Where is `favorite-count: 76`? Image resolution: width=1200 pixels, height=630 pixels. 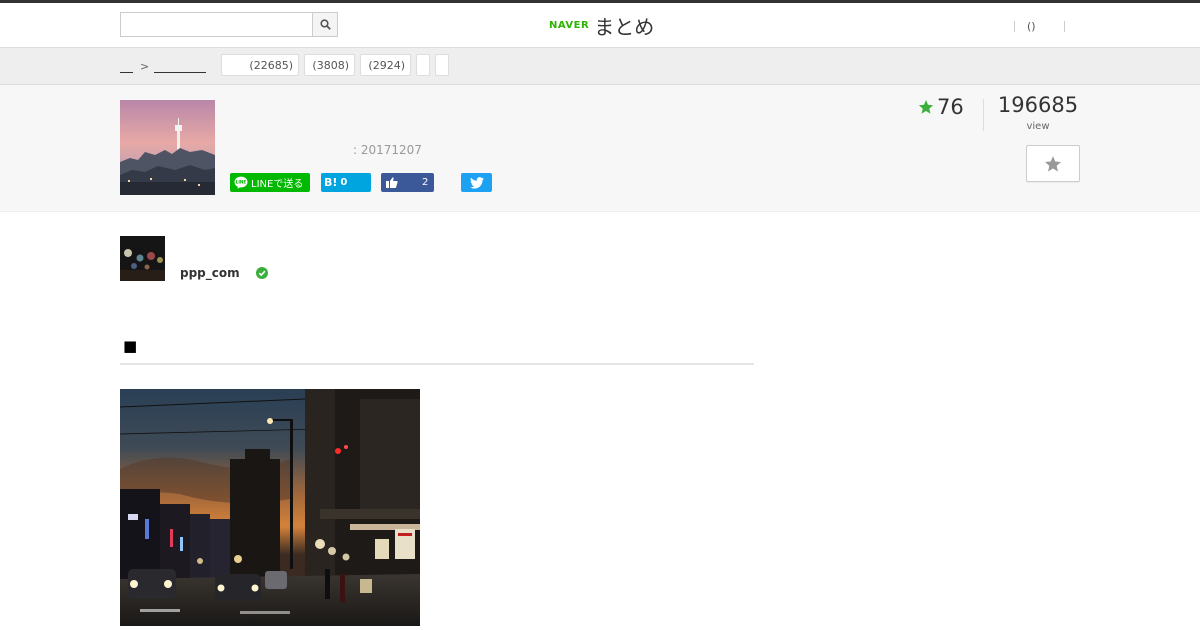
favorite-count: 76 is located at coordinates (941, 107).